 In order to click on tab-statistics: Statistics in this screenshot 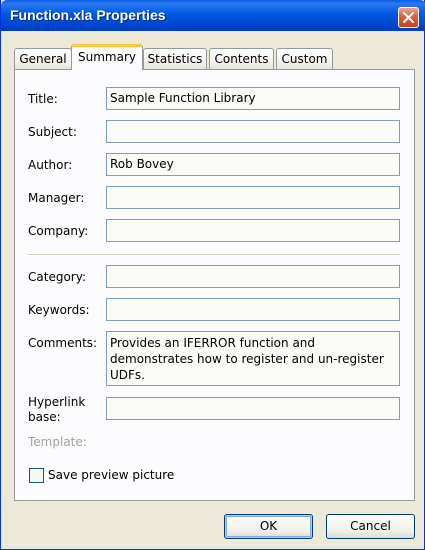, I will do `click(175, 58)`.